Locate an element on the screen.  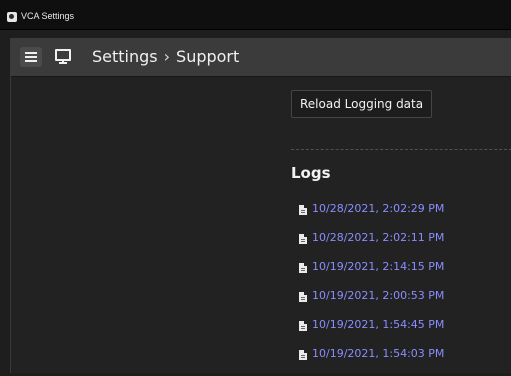
log-link: 10/28/2021, 2:02:11 PM is located at coordinates (378, 237).